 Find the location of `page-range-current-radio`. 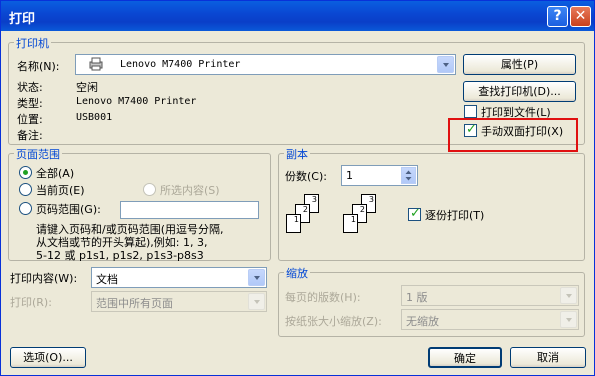

page-range-current-radio is located at coordinates (25, 189).